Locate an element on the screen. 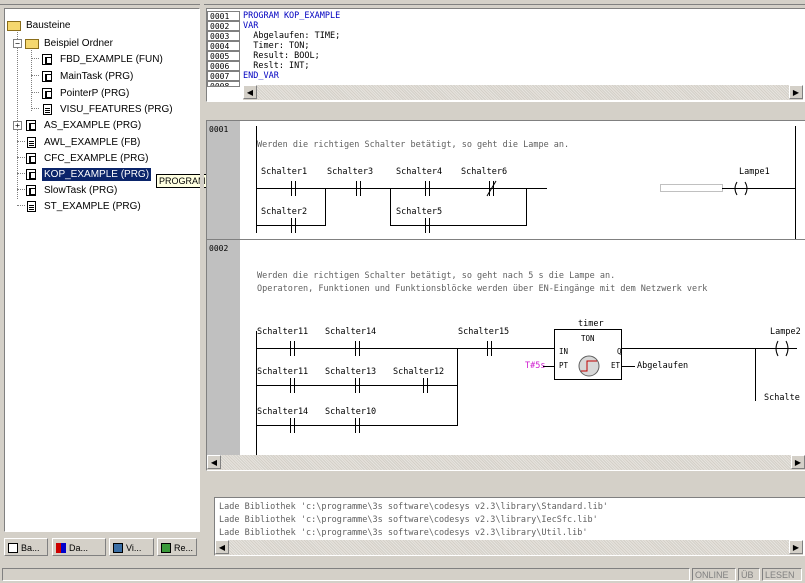 The width and height of the screenshot is (805, 583). tree-root-label: Bausteine is located at coordinates (48, 25).